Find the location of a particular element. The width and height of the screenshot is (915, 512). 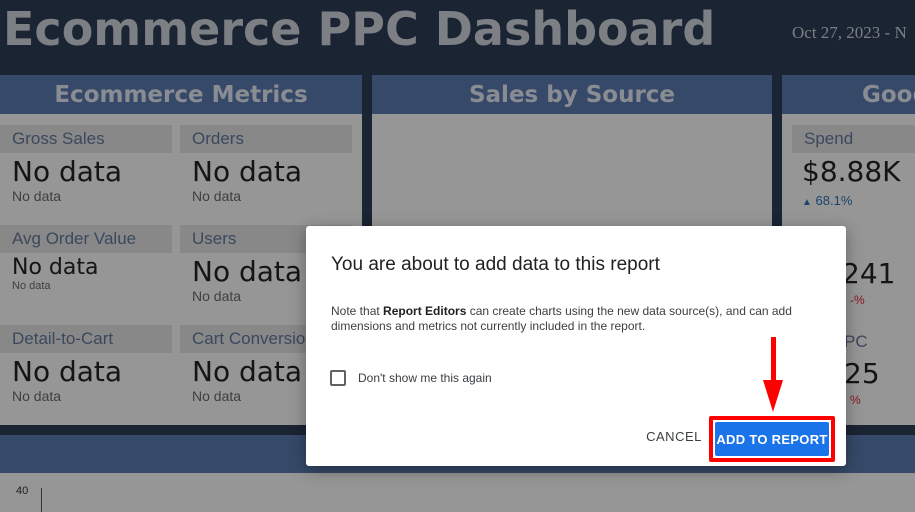

cancel-button: CANCEL is located at coordinates (674, 436).